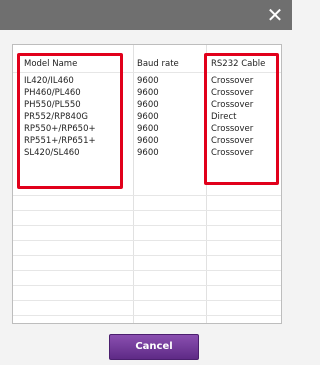  What do you see at coordinates (241, 119) in the screenshot?
I see `cable-column-highlight` at bounding box center [241, 119].